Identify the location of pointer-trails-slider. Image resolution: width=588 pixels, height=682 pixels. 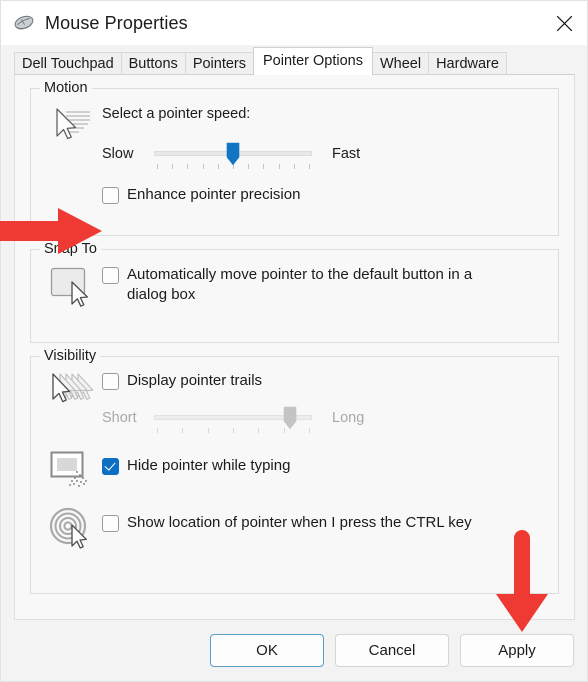
(233, 418).